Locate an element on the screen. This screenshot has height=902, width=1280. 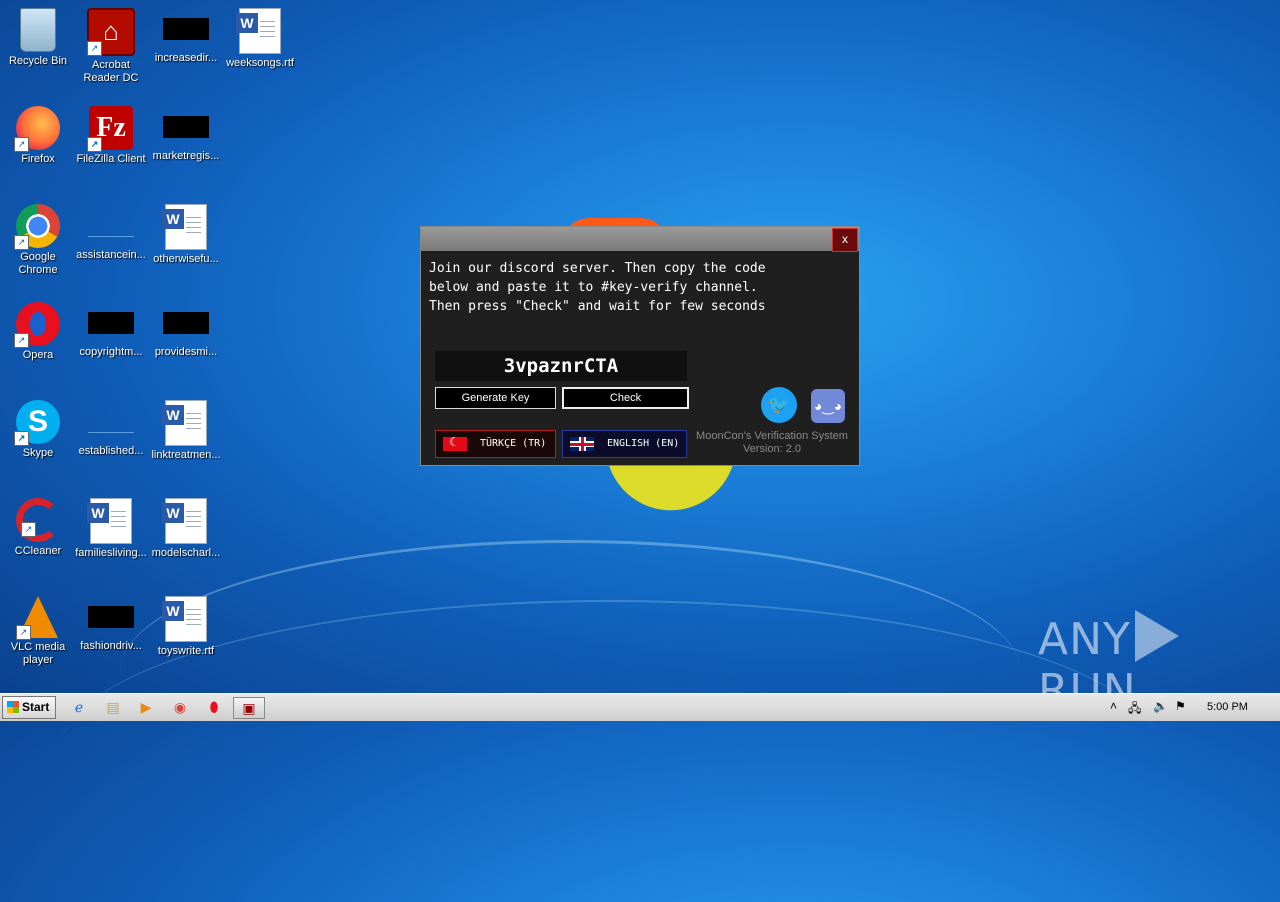
internet-explorer-icon: ℯ is located at coordinates (79, 707).